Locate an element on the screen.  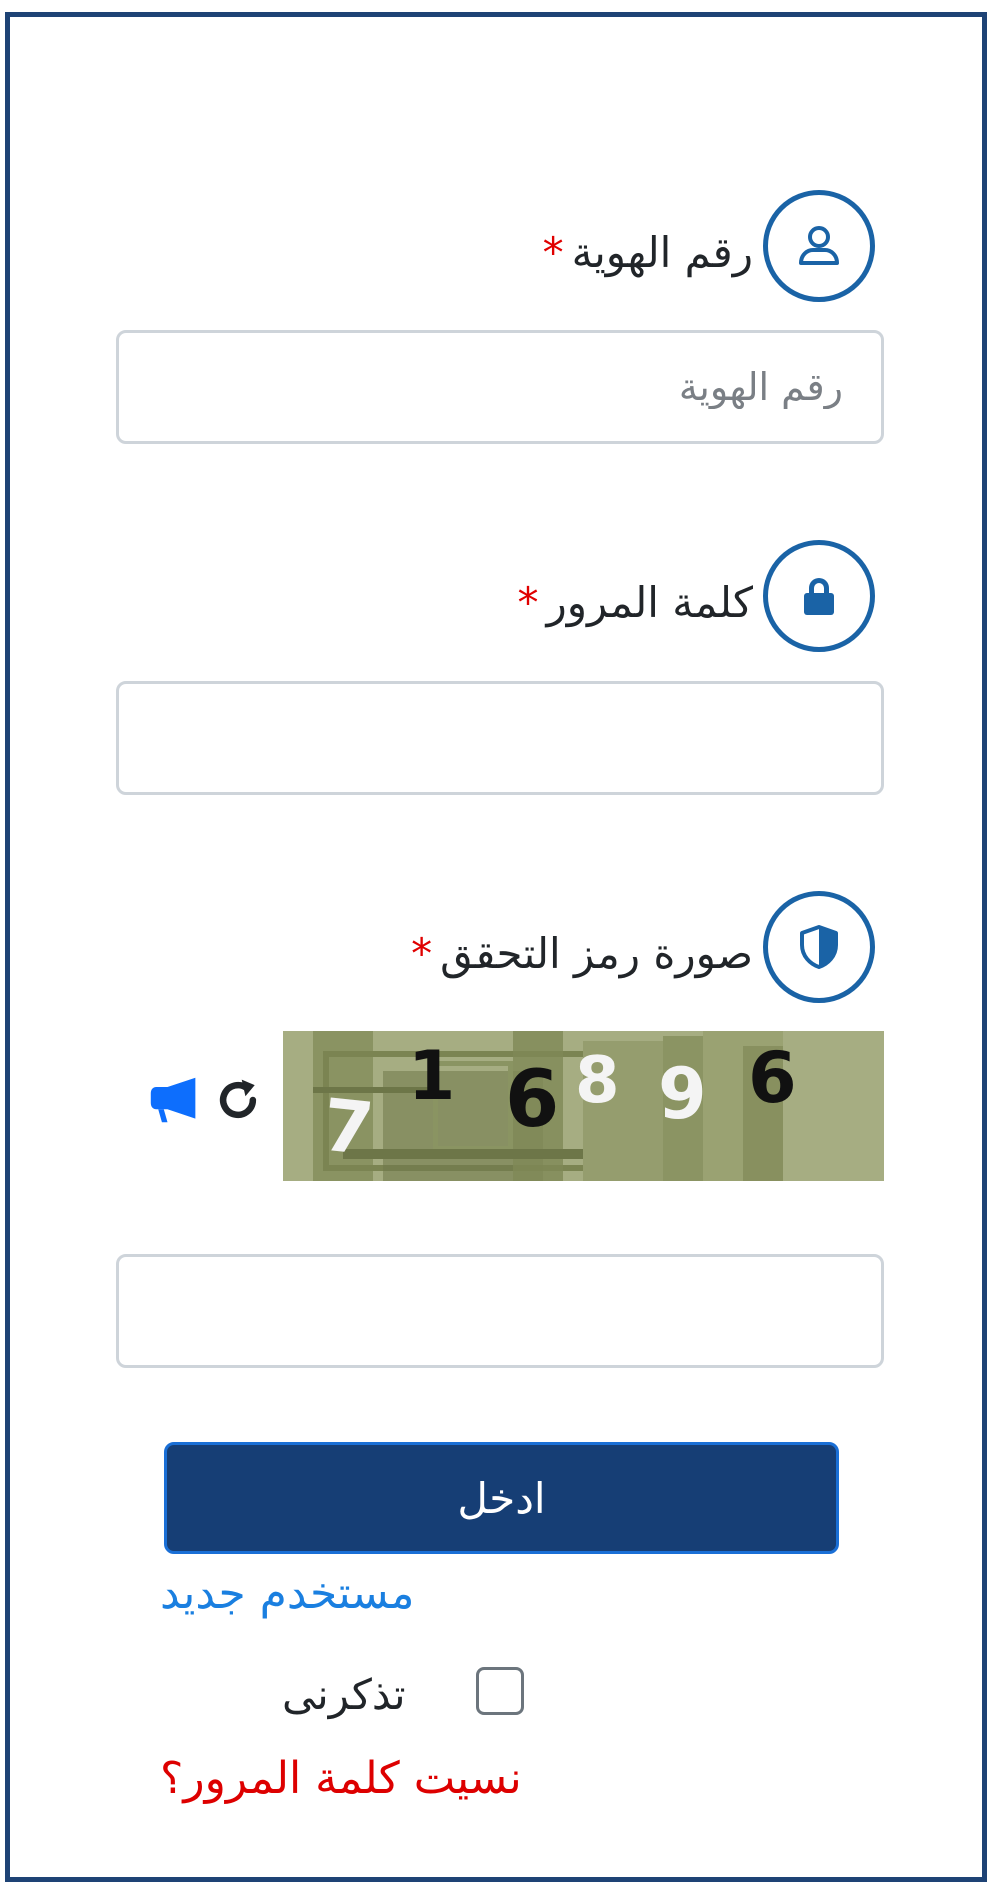
megaphone-icon is located at coordinates (174, 1100).